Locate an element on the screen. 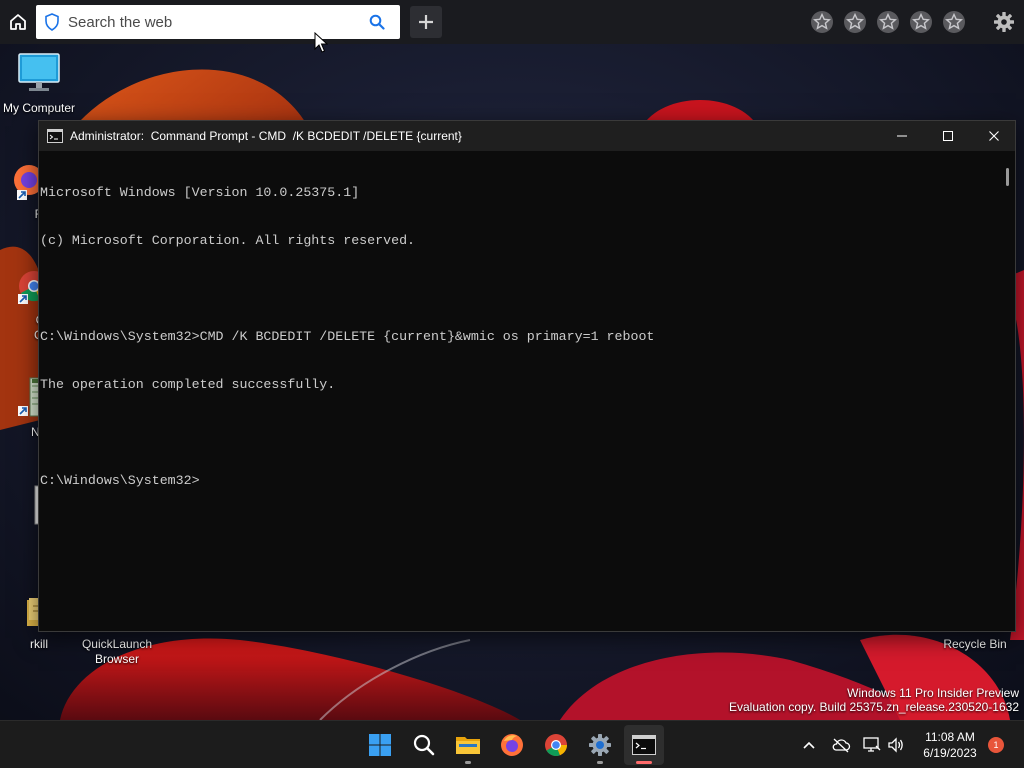 The image size is (1024, 768). home-button is located at coordinates (18, 22).